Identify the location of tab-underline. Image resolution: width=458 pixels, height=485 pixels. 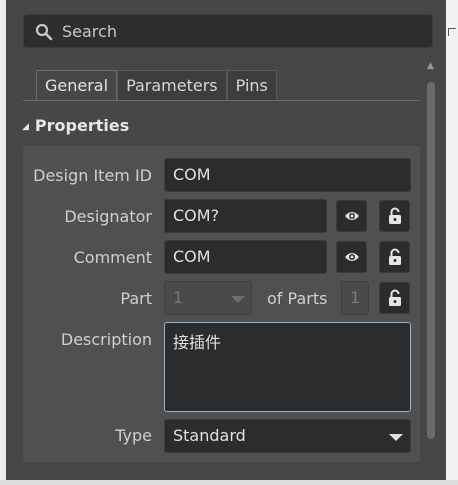
(221, 100).